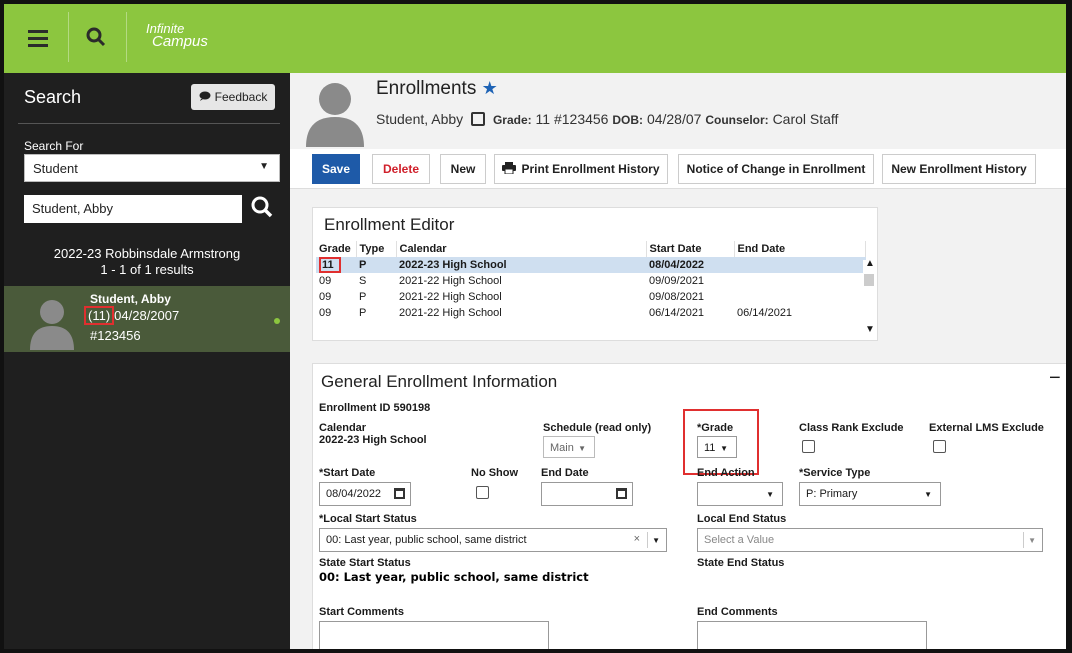 This screenshot has width=1072, height=653. I want to click on save-button: Save, so click(336, 169).